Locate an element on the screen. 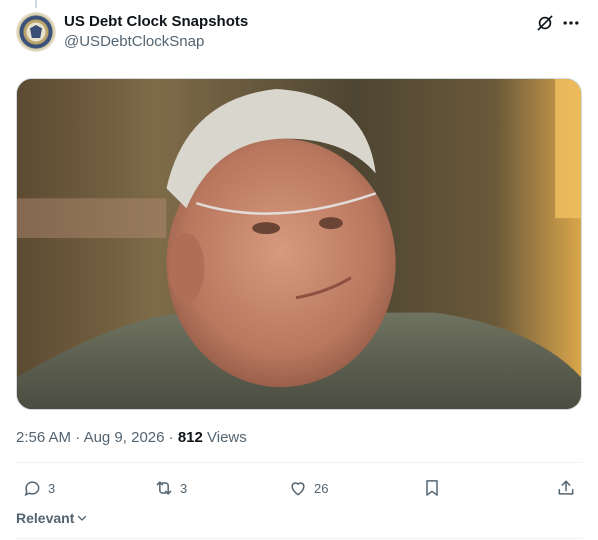  bookmark-icon is located at coordinates (432, 488).